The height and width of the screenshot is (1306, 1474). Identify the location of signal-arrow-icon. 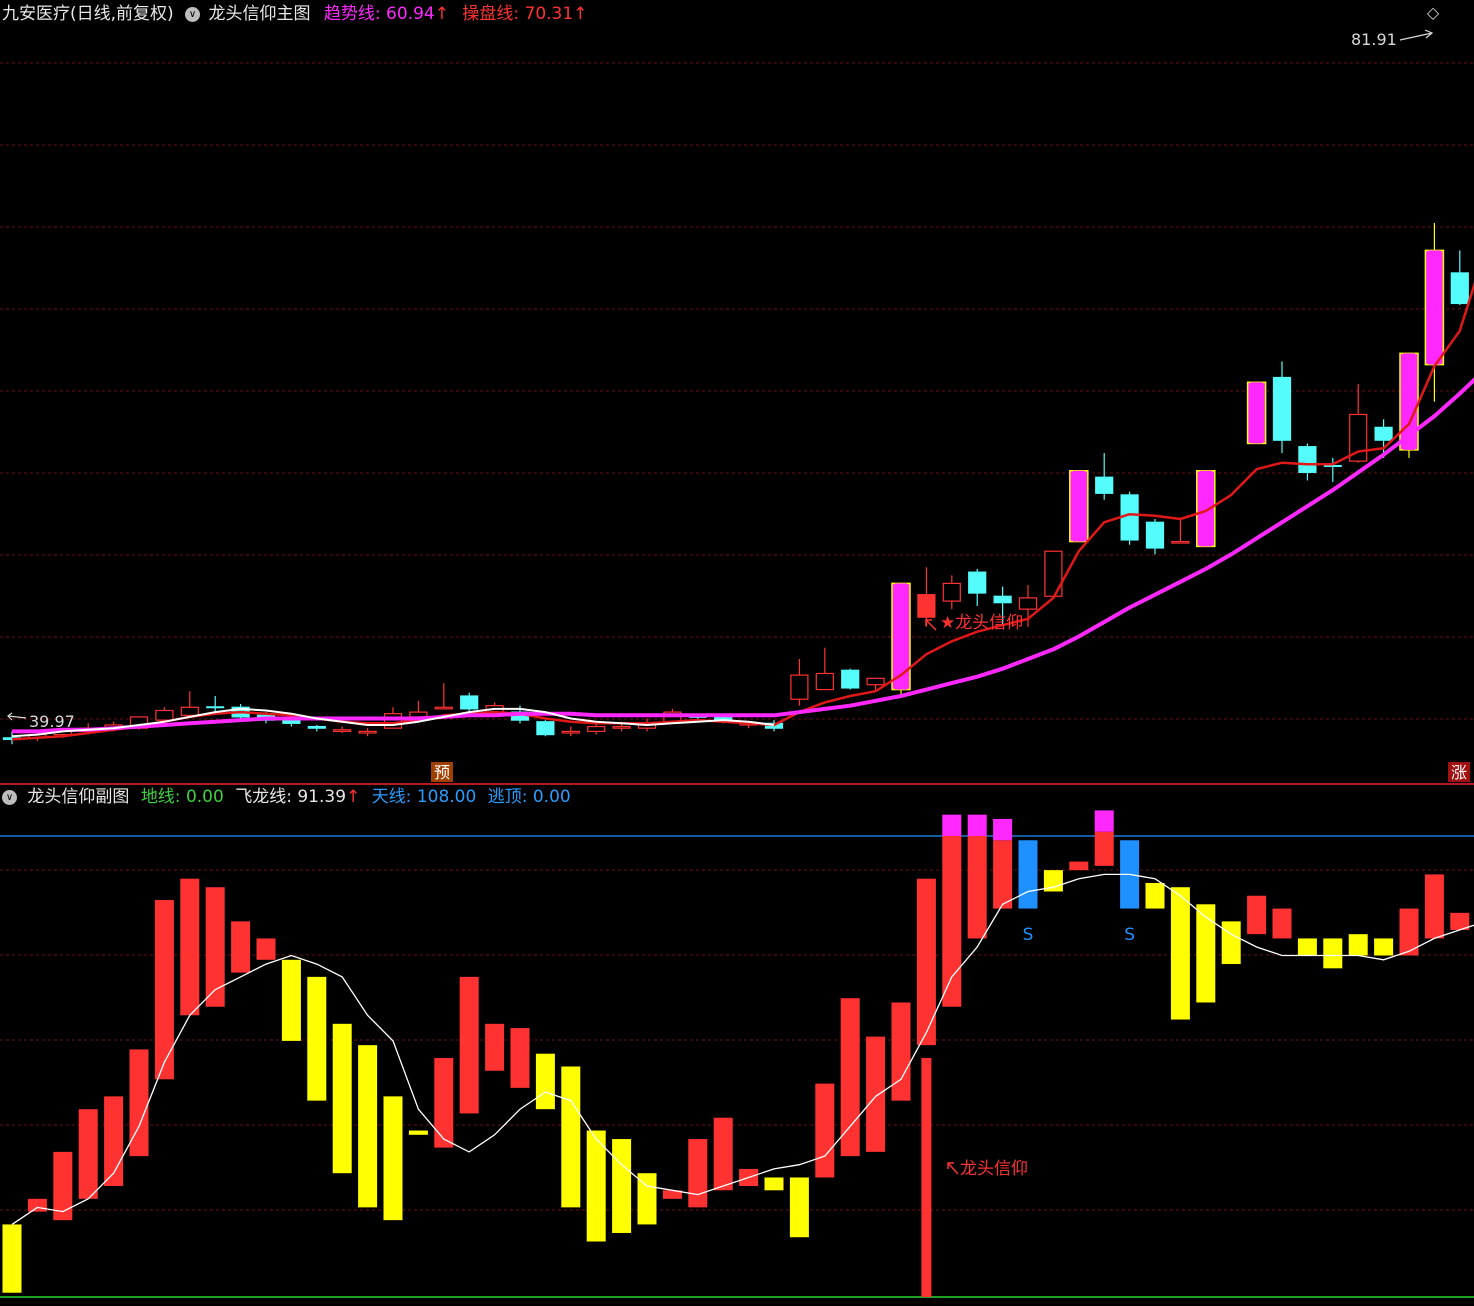
(931, 625).